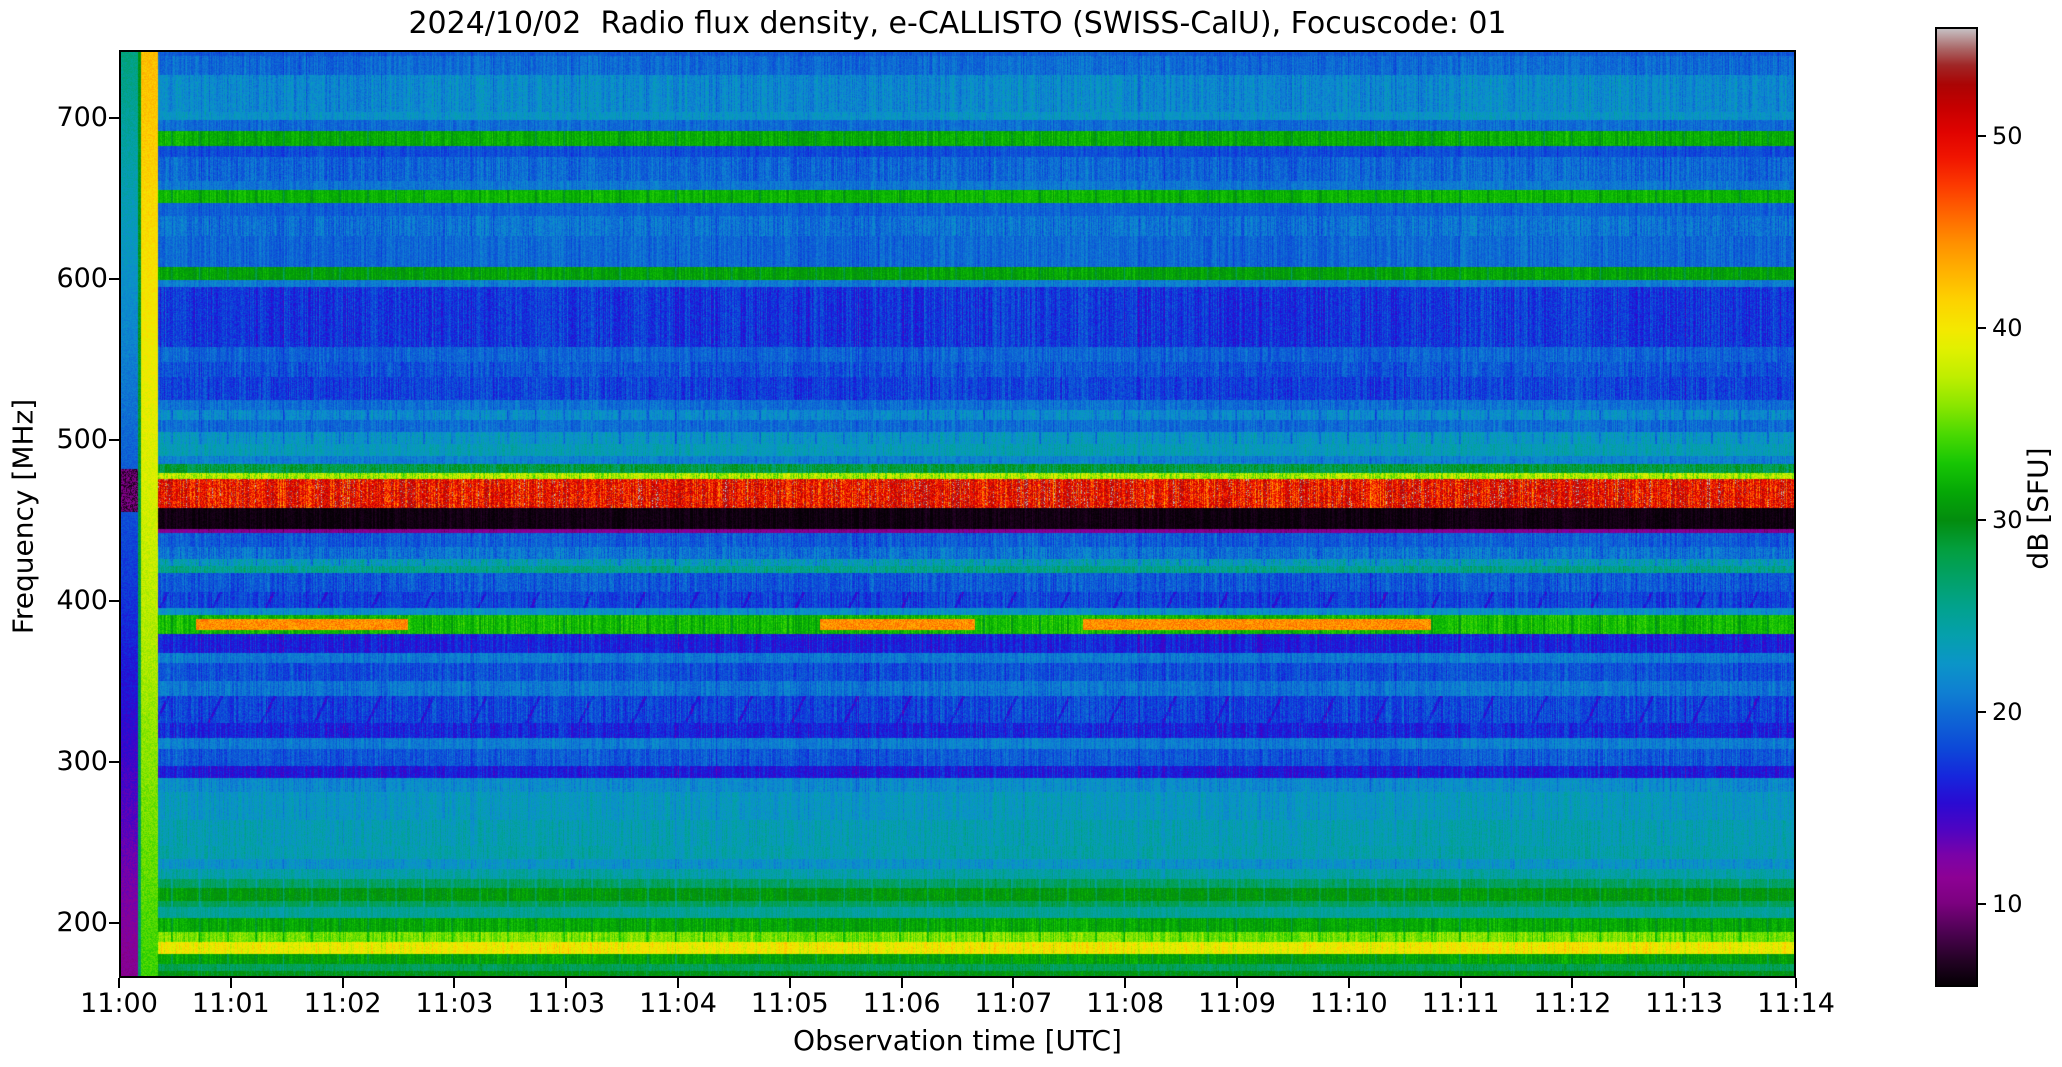  I want to click on x-tick-label: 11:07, so click(1013, 1003).